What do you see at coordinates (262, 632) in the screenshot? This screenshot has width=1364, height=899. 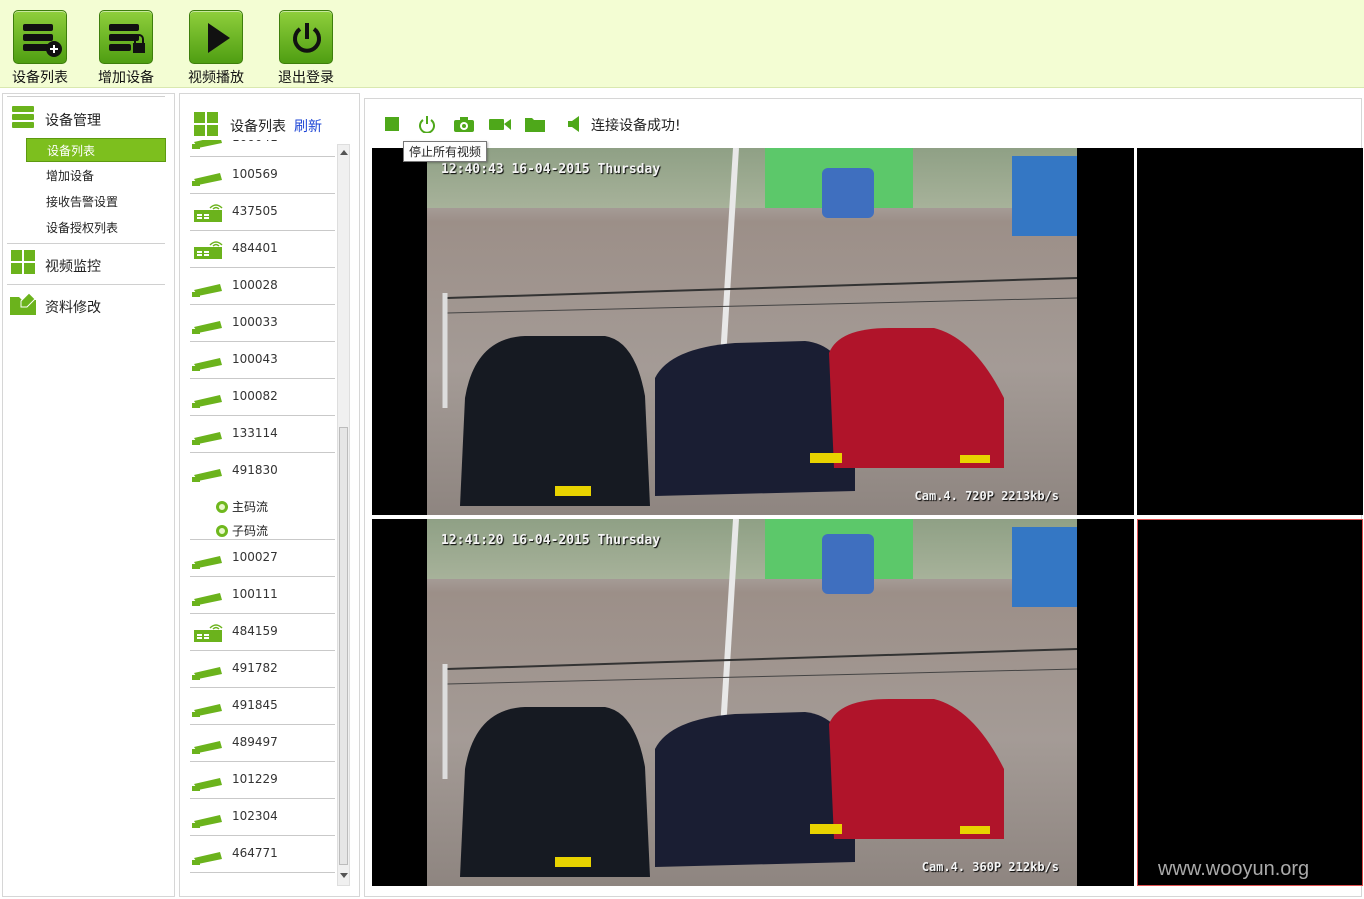 I see `device-row: 484159` at bounding box center [262, 632].